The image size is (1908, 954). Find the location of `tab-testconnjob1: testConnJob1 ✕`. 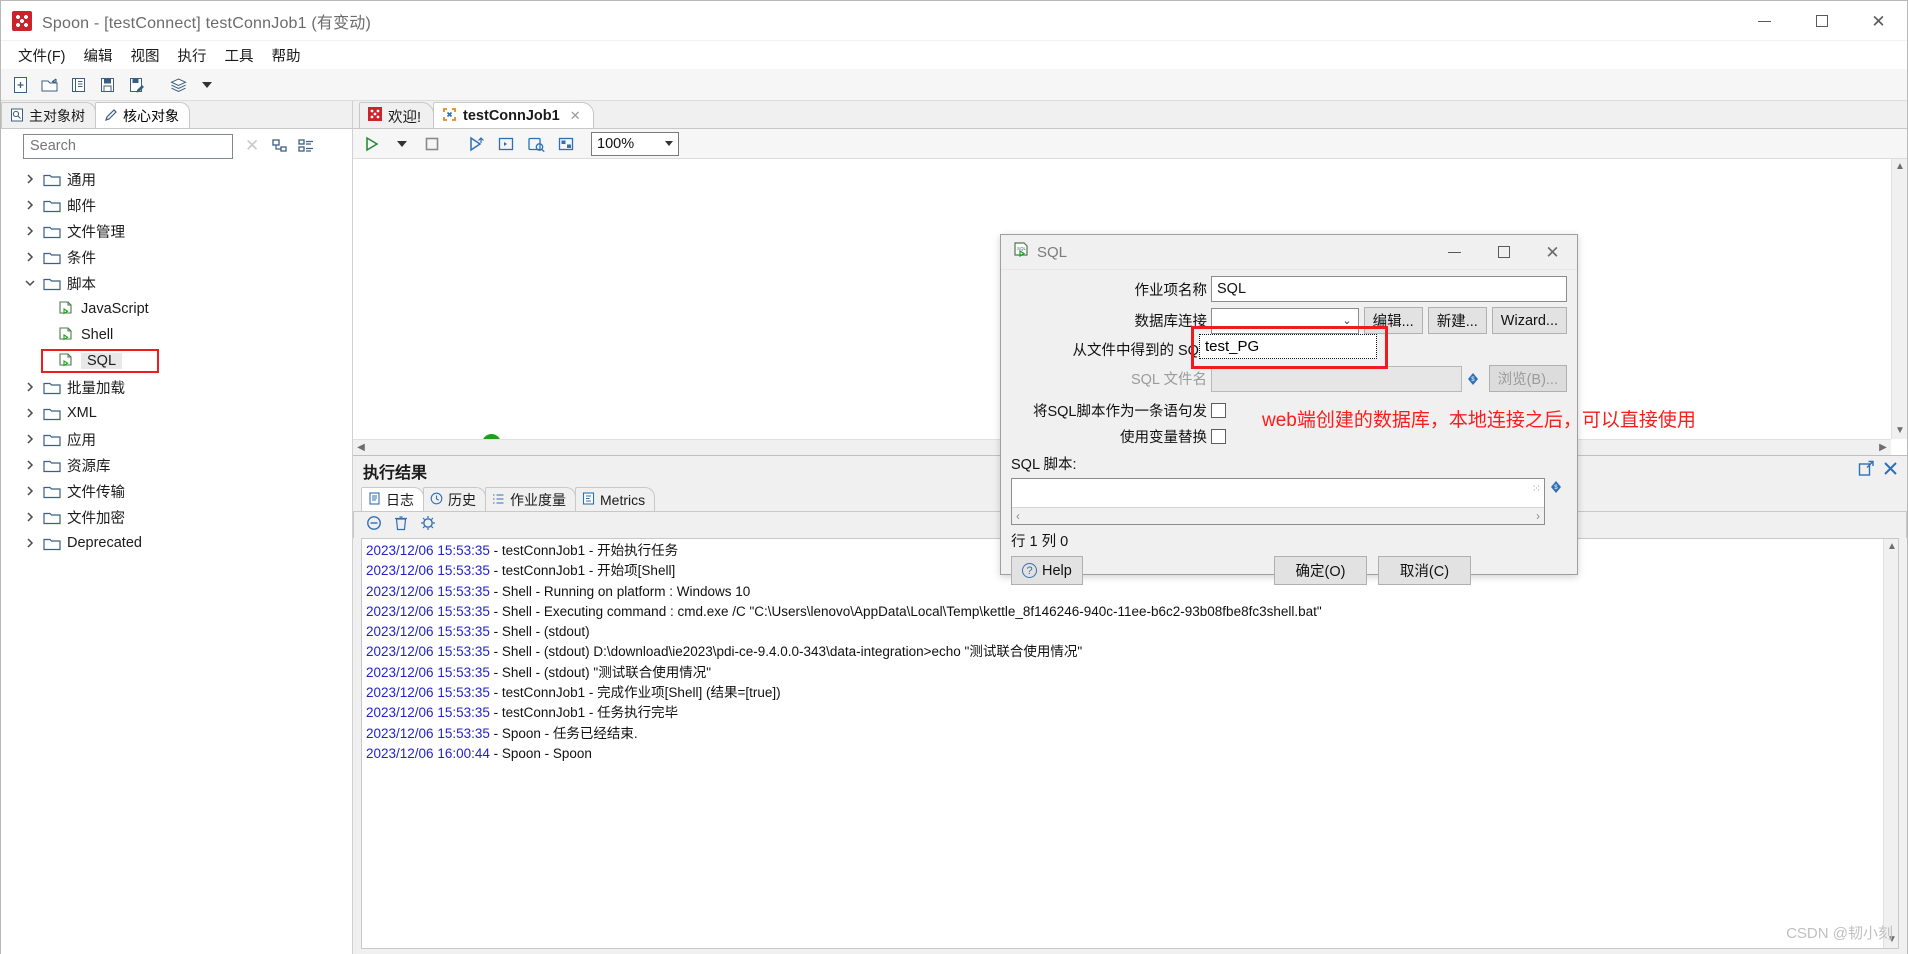

tab-testconnjob1: testConnJob1 ✕ is located at coordinates (513, 115).